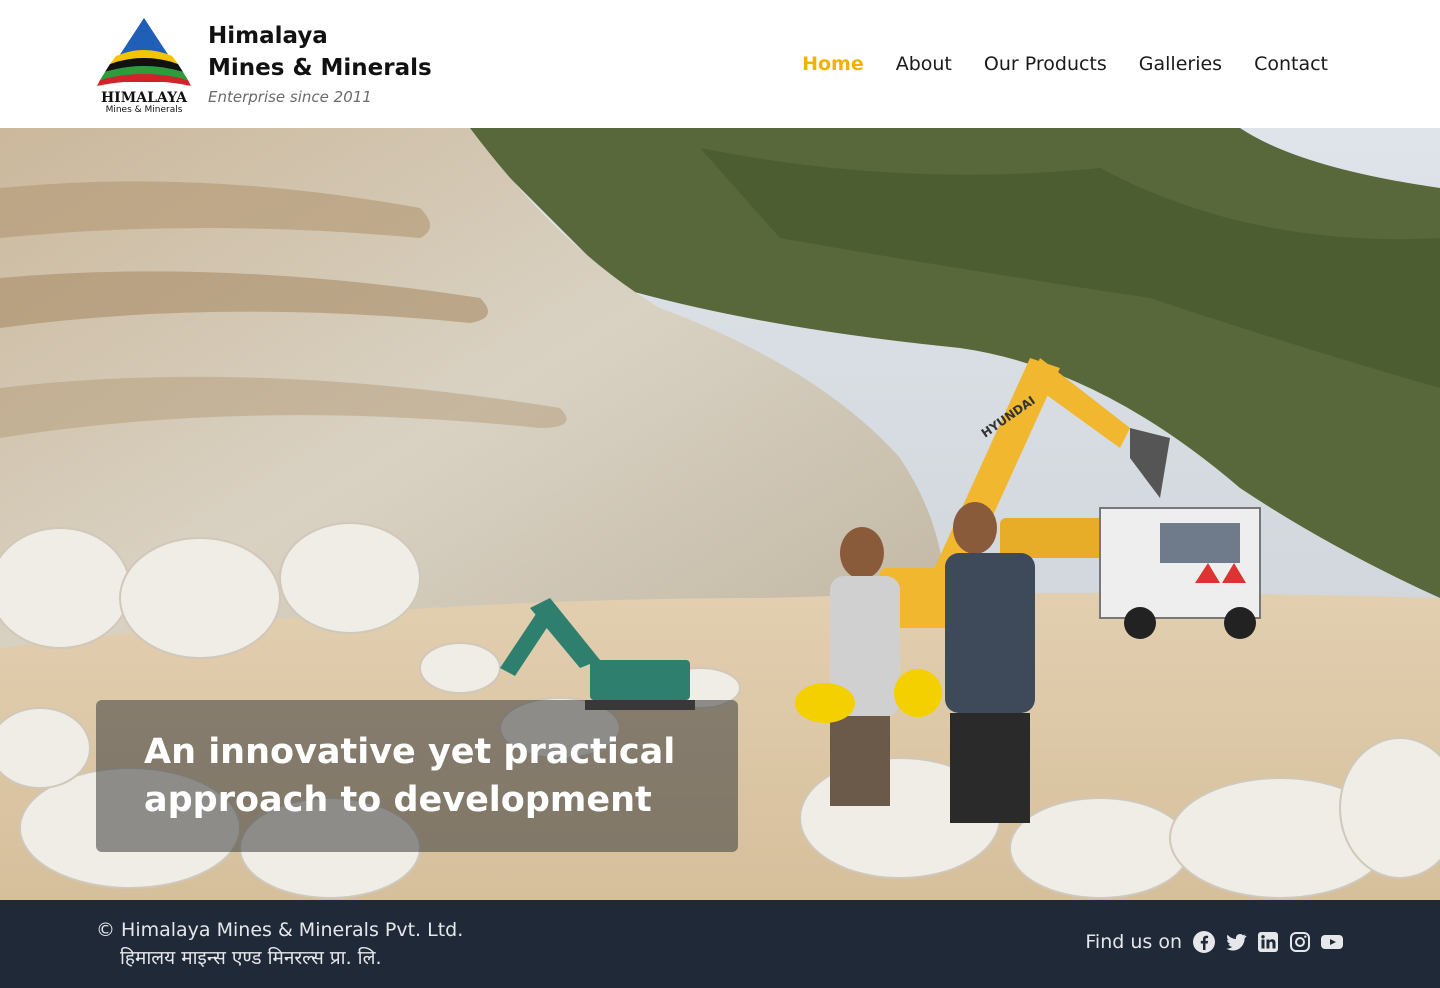 The width and height of the screenshot is (1440, 988). What do you see at coordinates (833, 64) in the screenshot?
I see `nav-home: Home` at bounding box center [833, 64].